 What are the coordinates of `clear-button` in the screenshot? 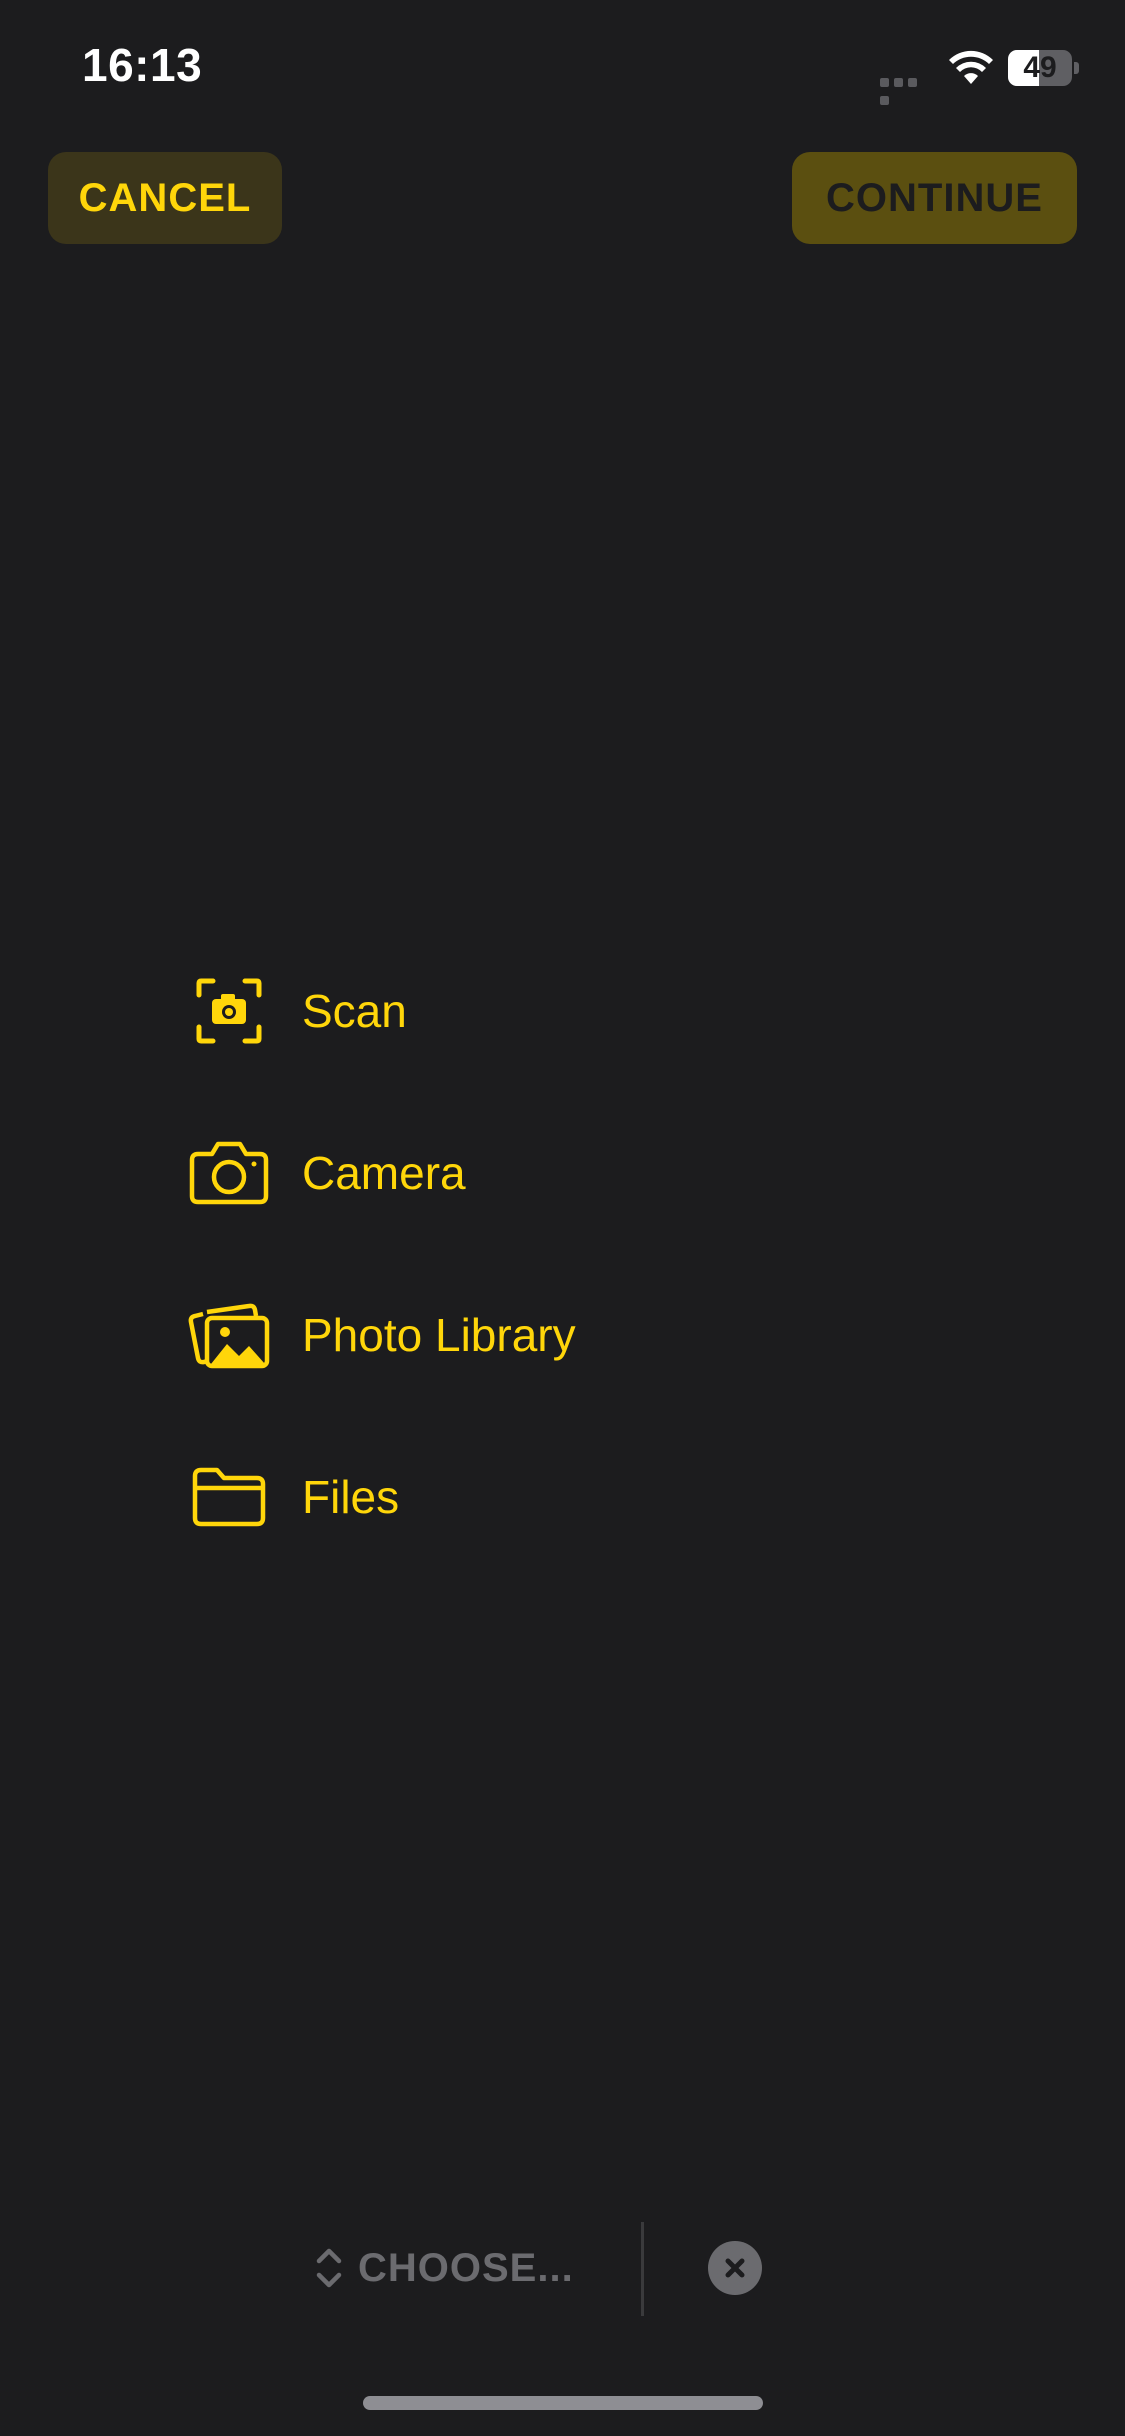 It's located at (735, 2268).